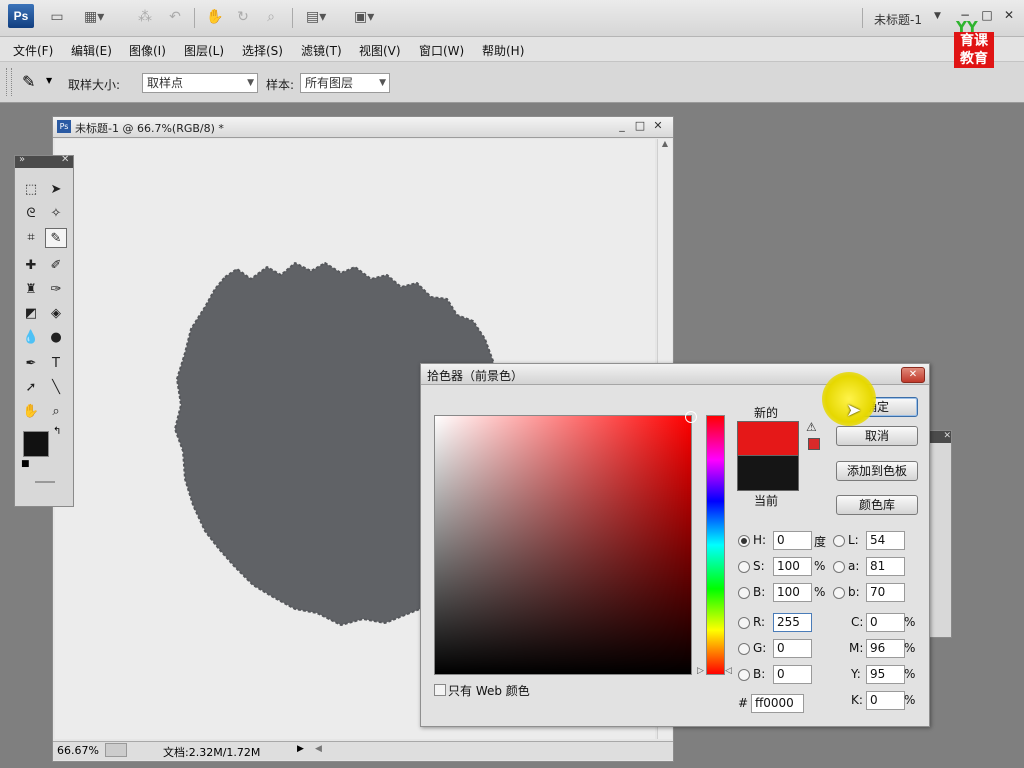  What do you see at coordinates (665, 143) in the screenshot?
I see `scroll-up-icon: ▲` at bounding box center [665, 143].